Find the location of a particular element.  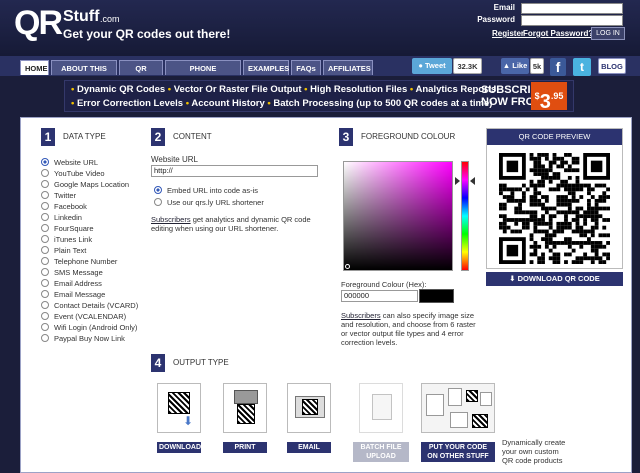

mug-icon is located at coordinates (455, 397).